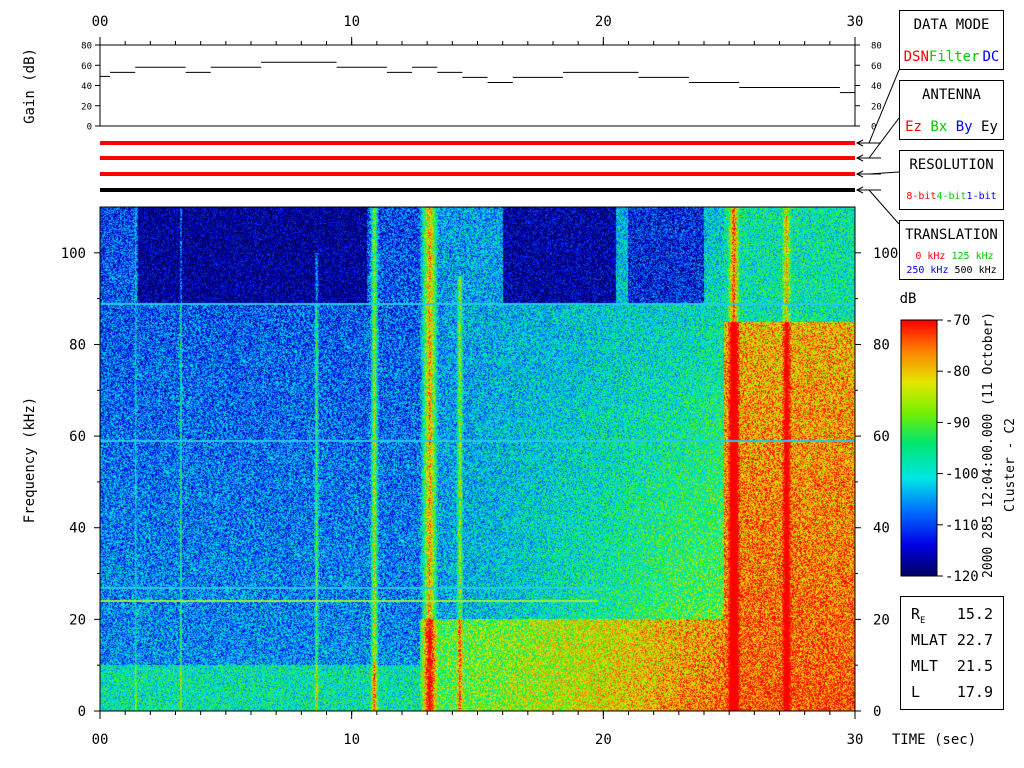 The image size is (1024, 768). I want to click on colorbar-tick-label: -110, so click(962, 526).